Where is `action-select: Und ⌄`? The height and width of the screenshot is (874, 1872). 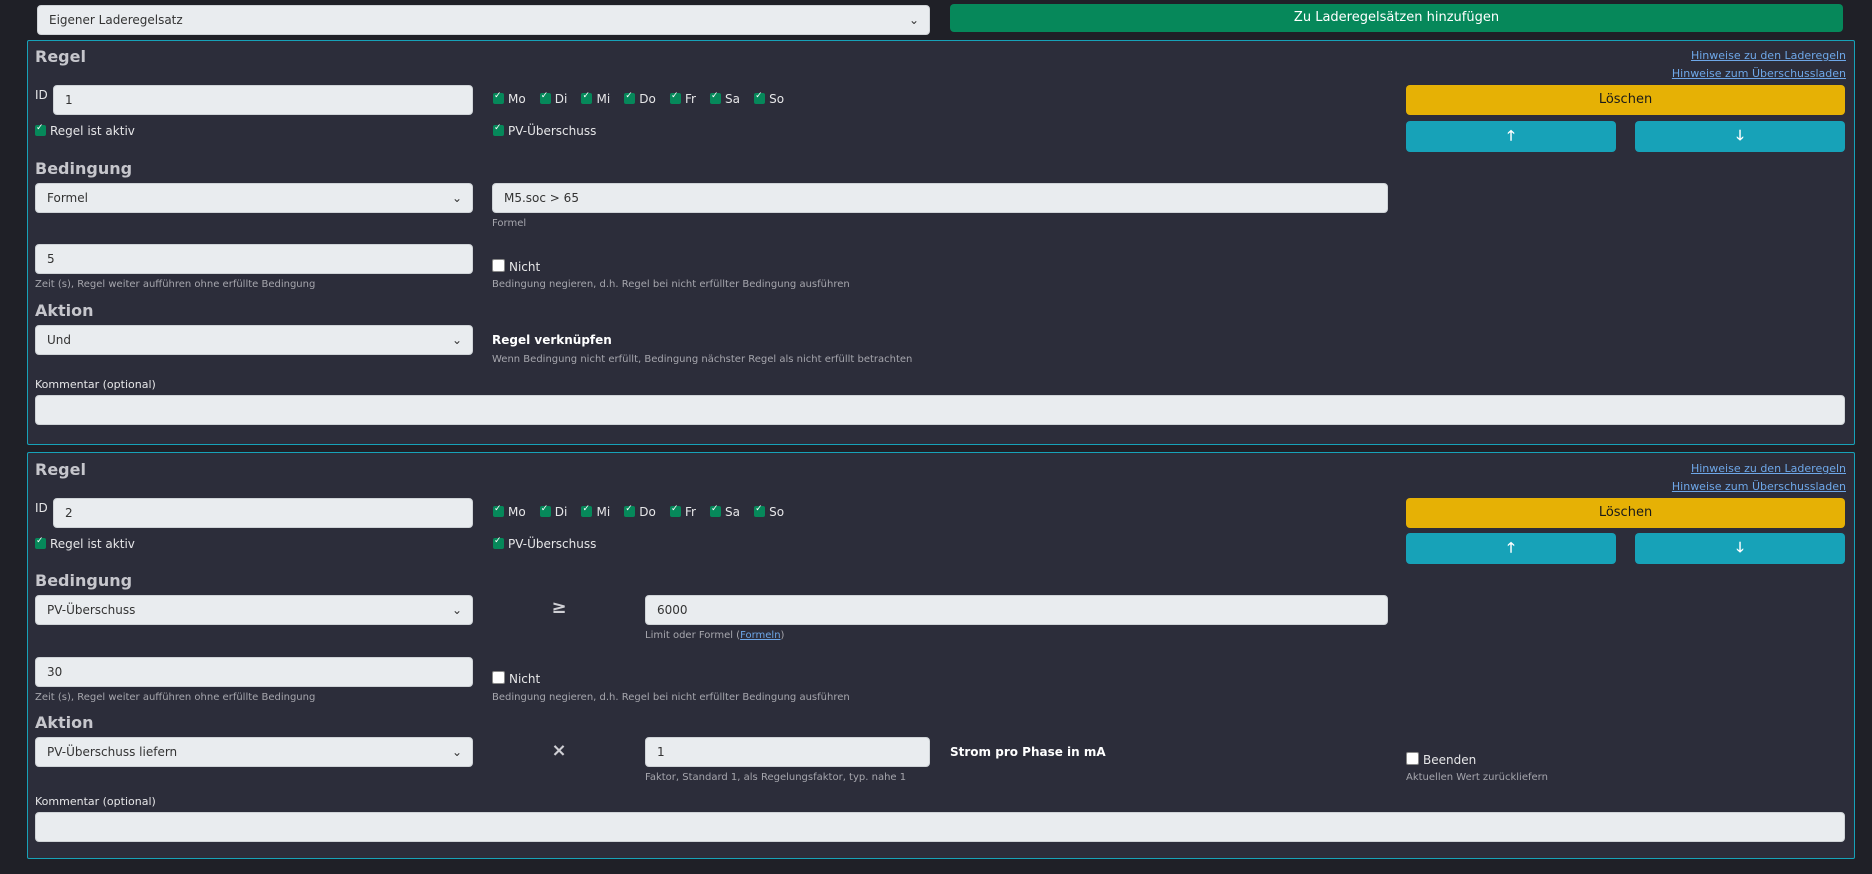 action-select: Und ⌄ is located at coordinates (254, 340).